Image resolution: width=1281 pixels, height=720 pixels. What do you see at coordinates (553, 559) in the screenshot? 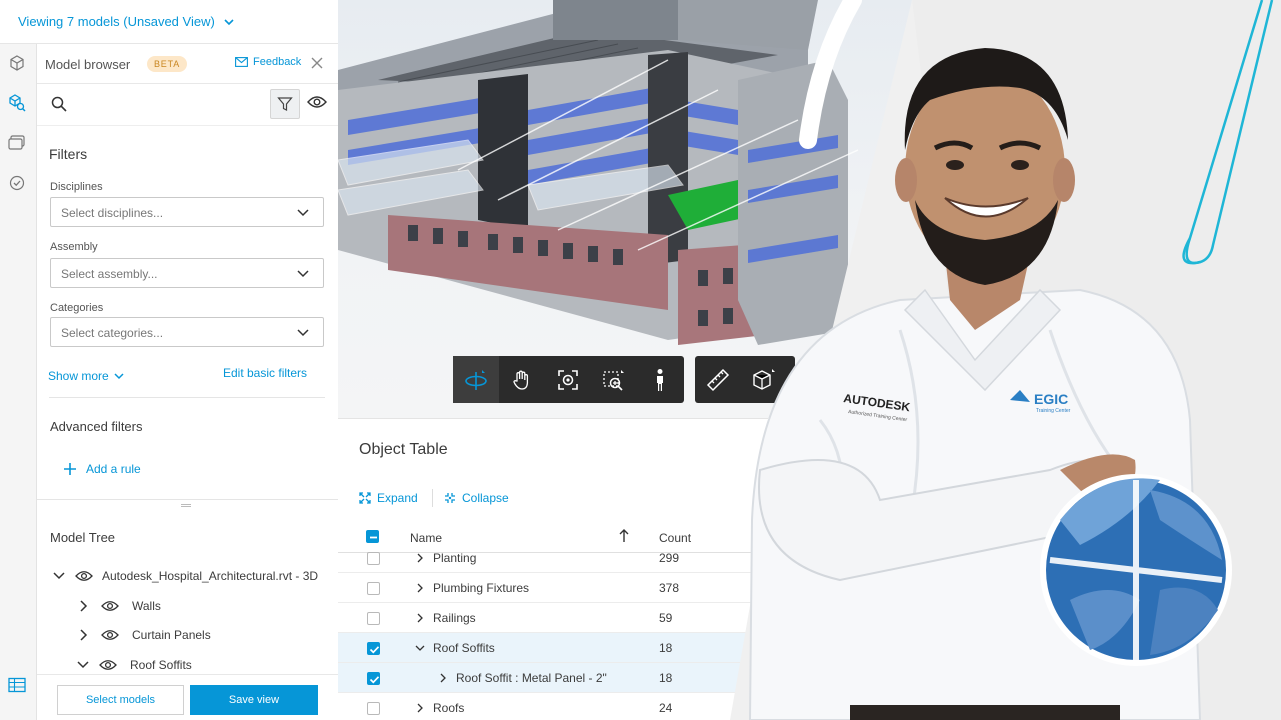
I see `table-row: Planting 299` at bounding box center [553, 559].